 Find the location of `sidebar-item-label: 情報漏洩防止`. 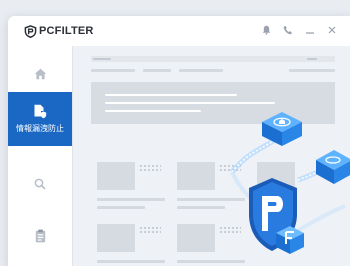

sidebar-item-label: 情報漏洩防止 is located at coordinates (40, 128).